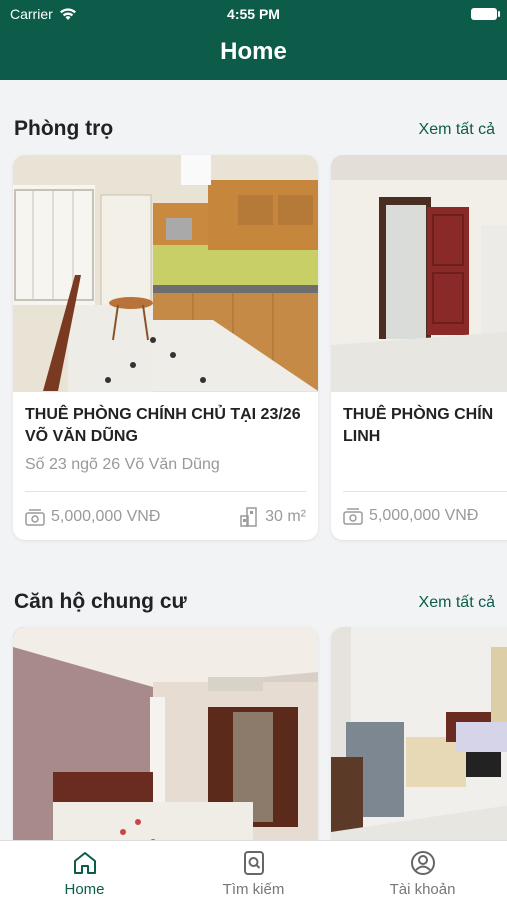  Describe the element at coordinates (419, 273) in the screenshot. I see `room-photo` at that location.